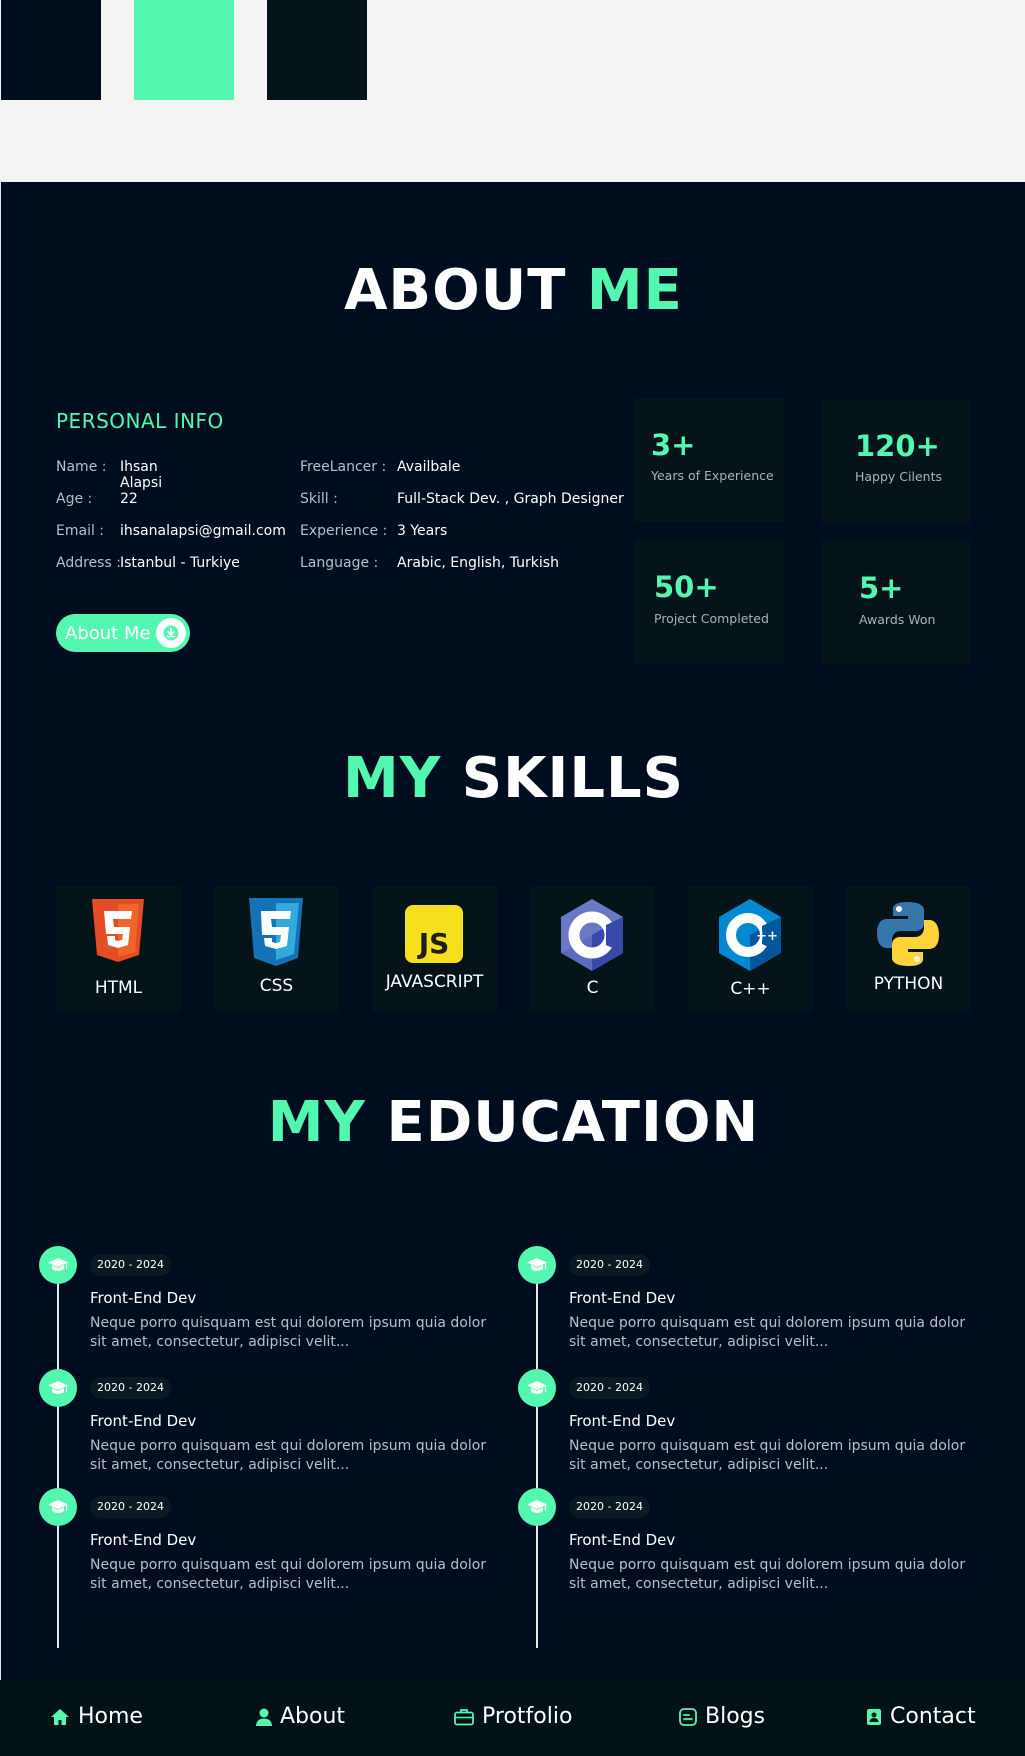 This screenshot has width=1025, height=1756. Describe the element at coordinates (317, 50) in the screenshot. I see `color-swatch-dark-teal` at that location.